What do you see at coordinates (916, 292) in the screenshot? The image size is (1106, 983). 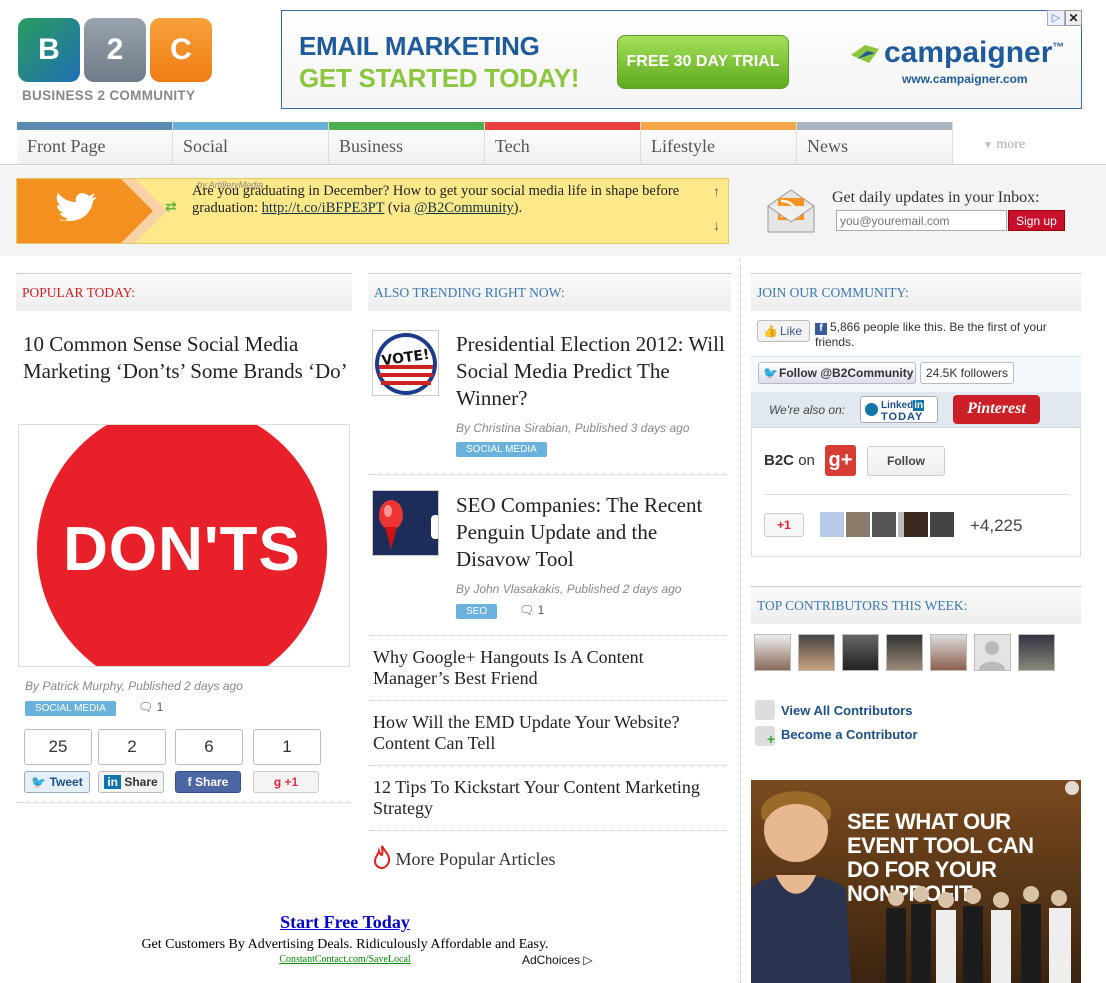 I see `community-header: JOIN OUR COMMUNITY:` at bounding box center [916, 292].